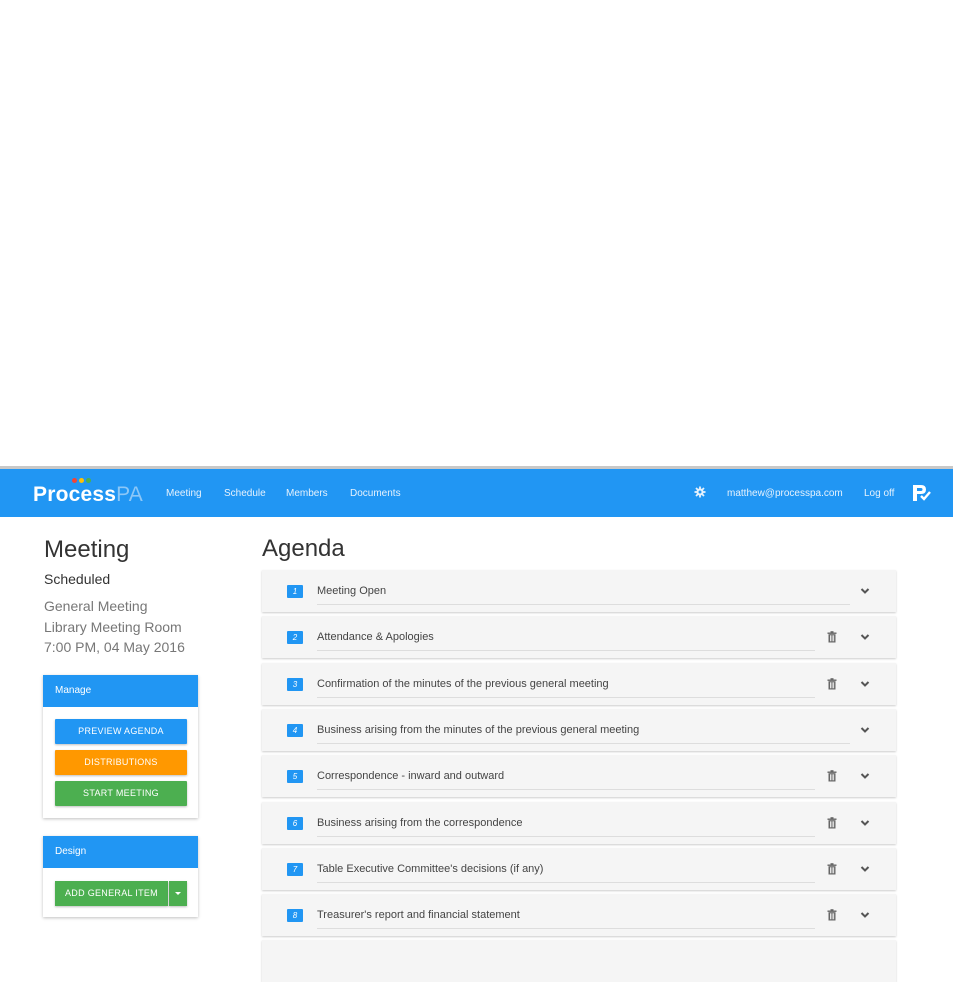  Describe the element at coordinates (879, 493) in the screenshot. I see `logoff-link: Log off` at that location.